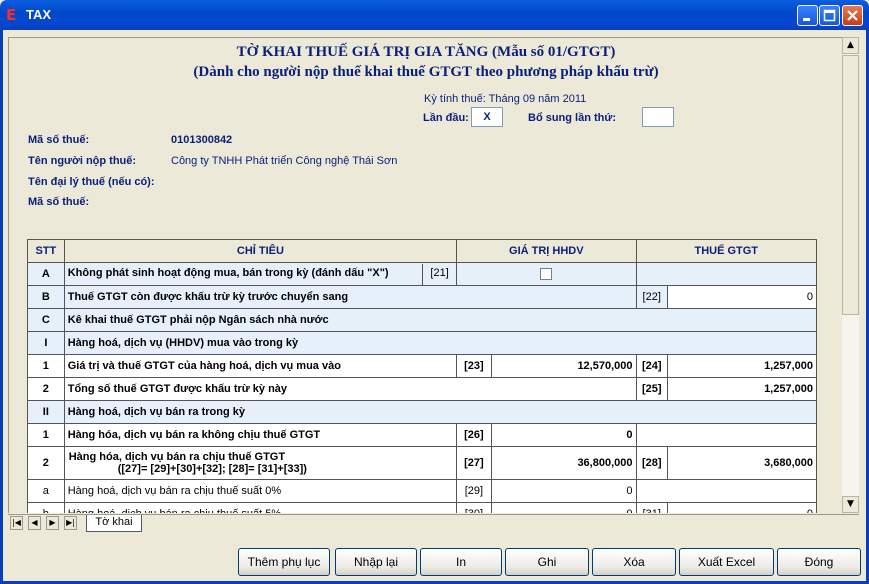 The image size is (869, 584). Describe the element at coordinates (651, 366) in the screenshot. I see `row-code: [24]` at that location.